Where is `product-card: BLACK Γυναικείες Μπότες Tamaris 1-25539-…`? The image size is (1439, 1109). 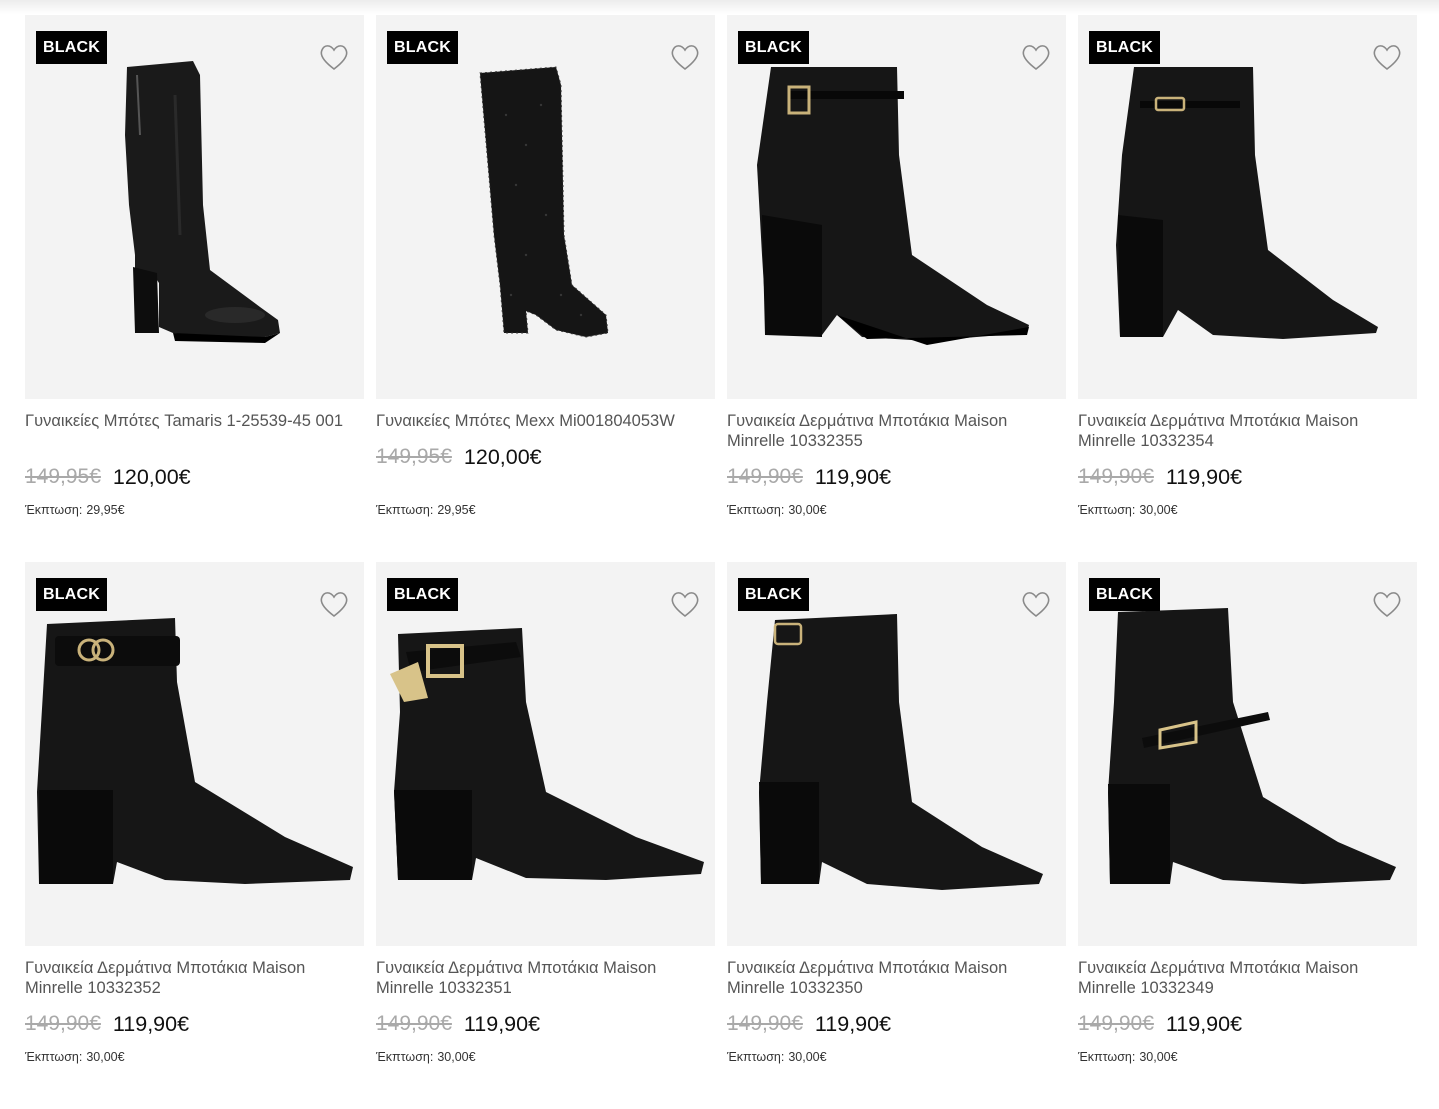 product-card: BLACK Γυναικείες Μπότες Tamaris 1-25539-… is located at coordinates (194, 288).